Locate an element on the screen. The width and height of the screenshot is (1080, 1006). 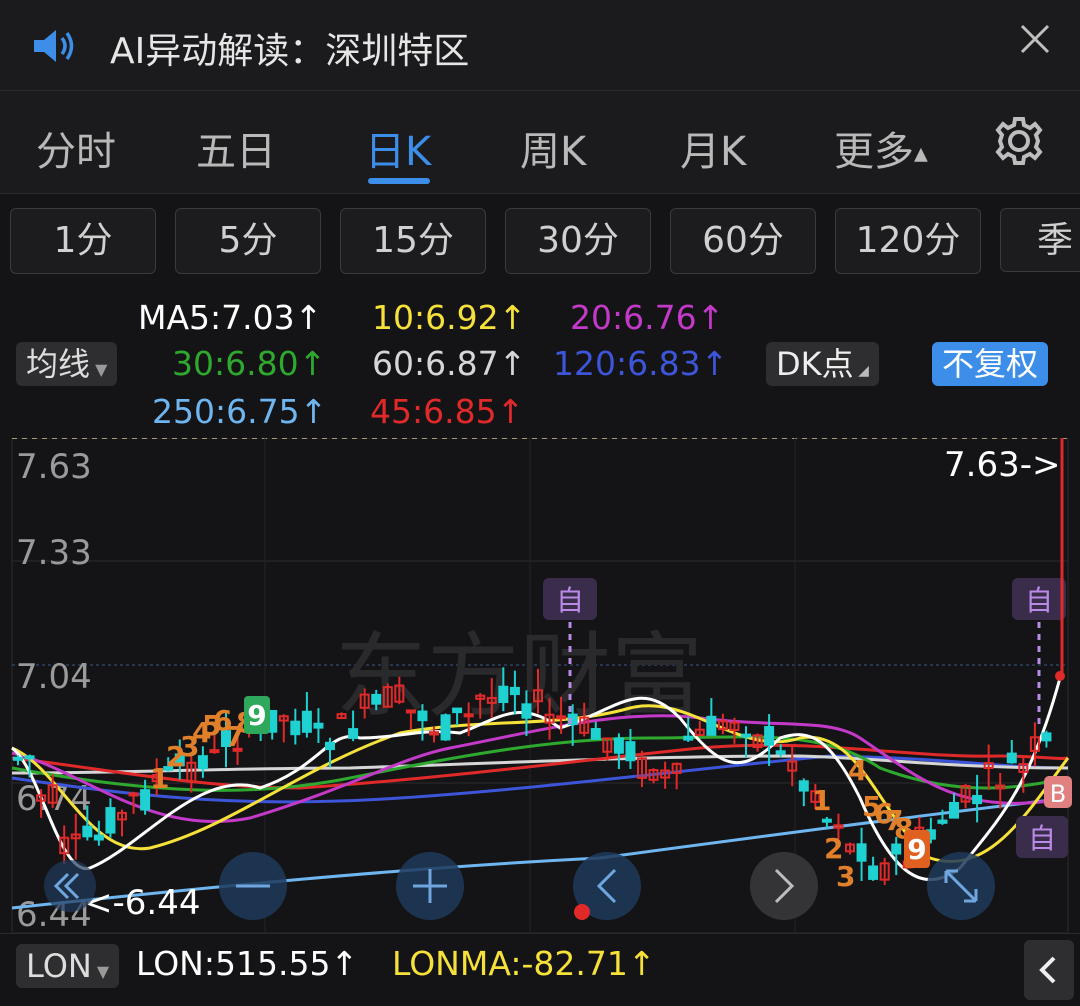
period-120min-button: 120分 is located at coordinates (908, 241).